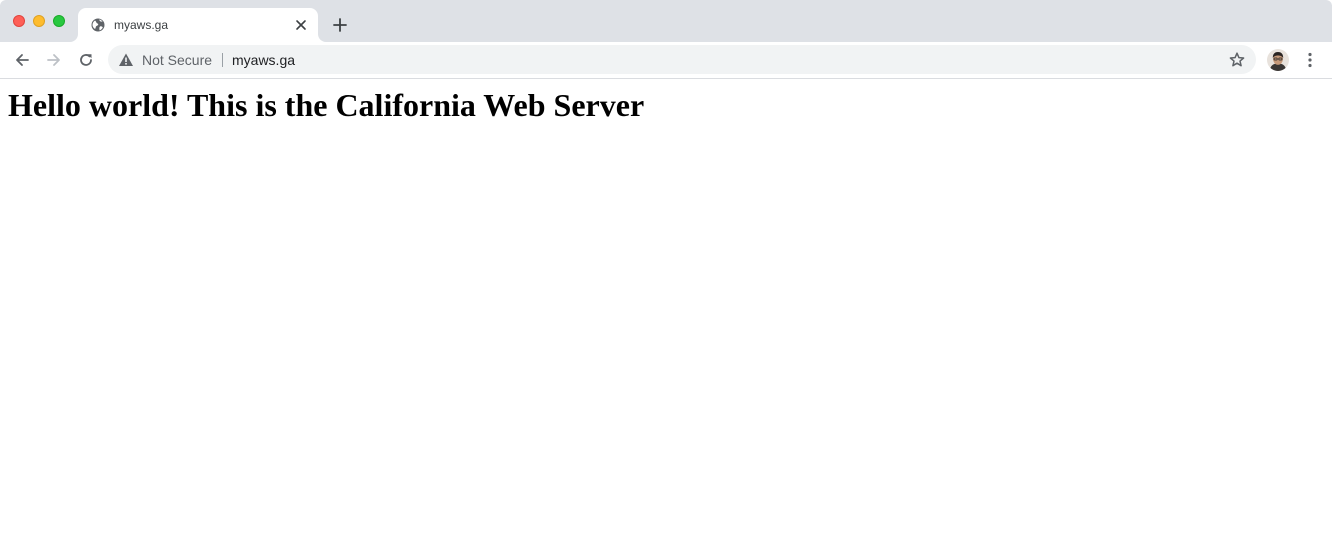 This screenshot has width=1332, height=536. I want to click on omnibox-divider, so click(222, 60).